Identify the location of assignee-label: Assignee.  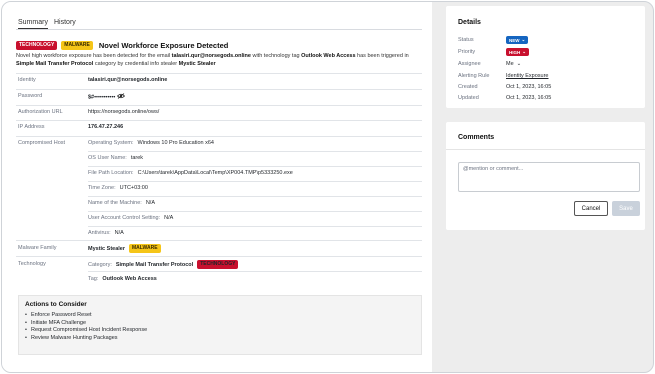
(469, 64).